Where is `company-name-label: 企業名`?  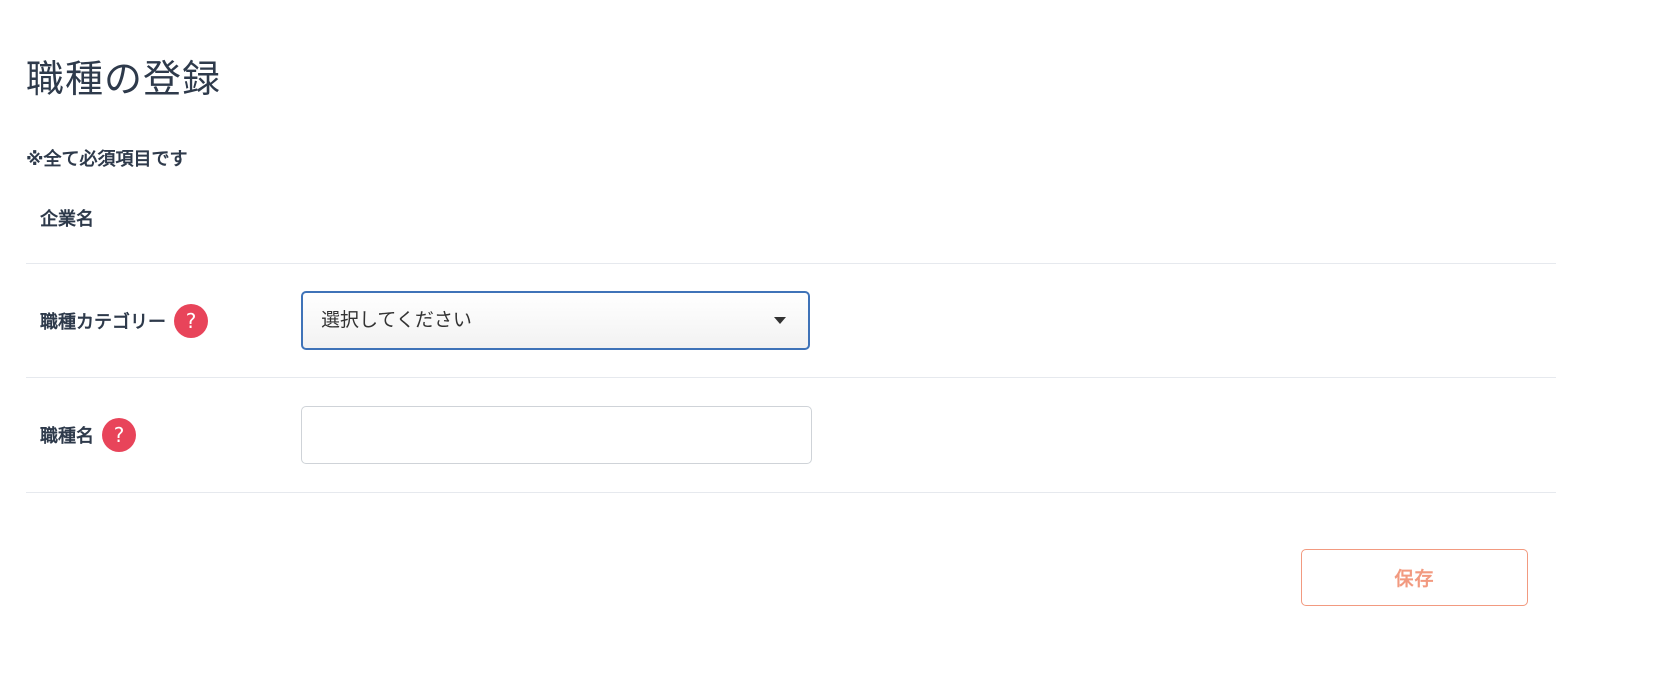
company-name-label: 企業名 is located at coordinates (67, 218).